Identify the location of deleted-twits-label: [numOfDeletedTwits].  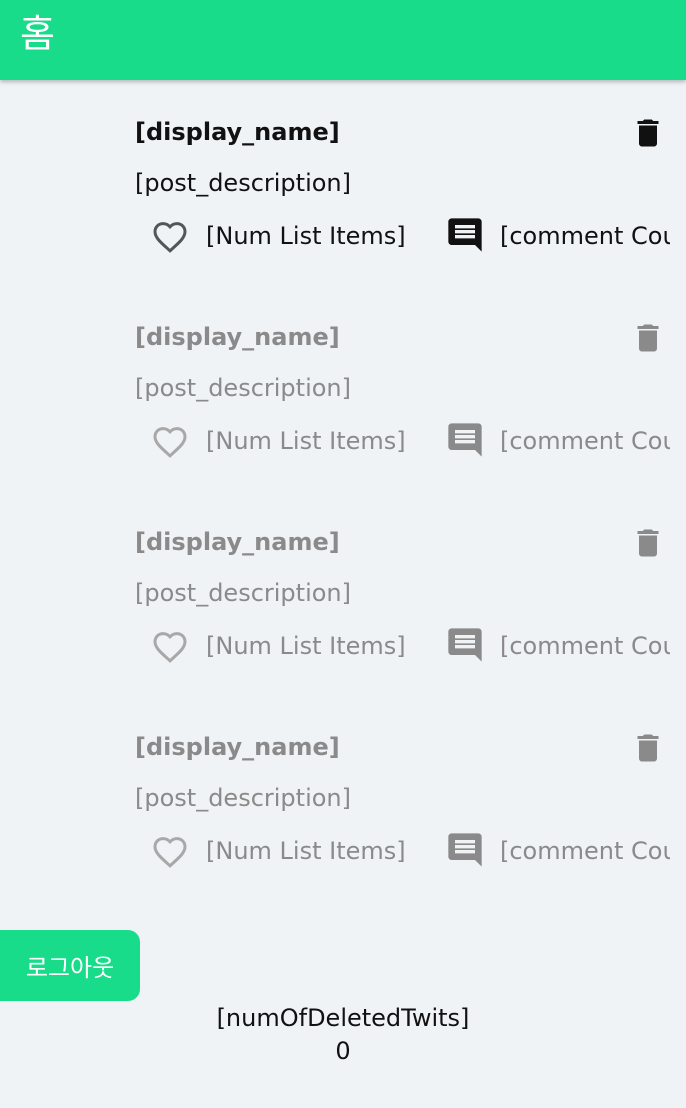
(343, 1018).